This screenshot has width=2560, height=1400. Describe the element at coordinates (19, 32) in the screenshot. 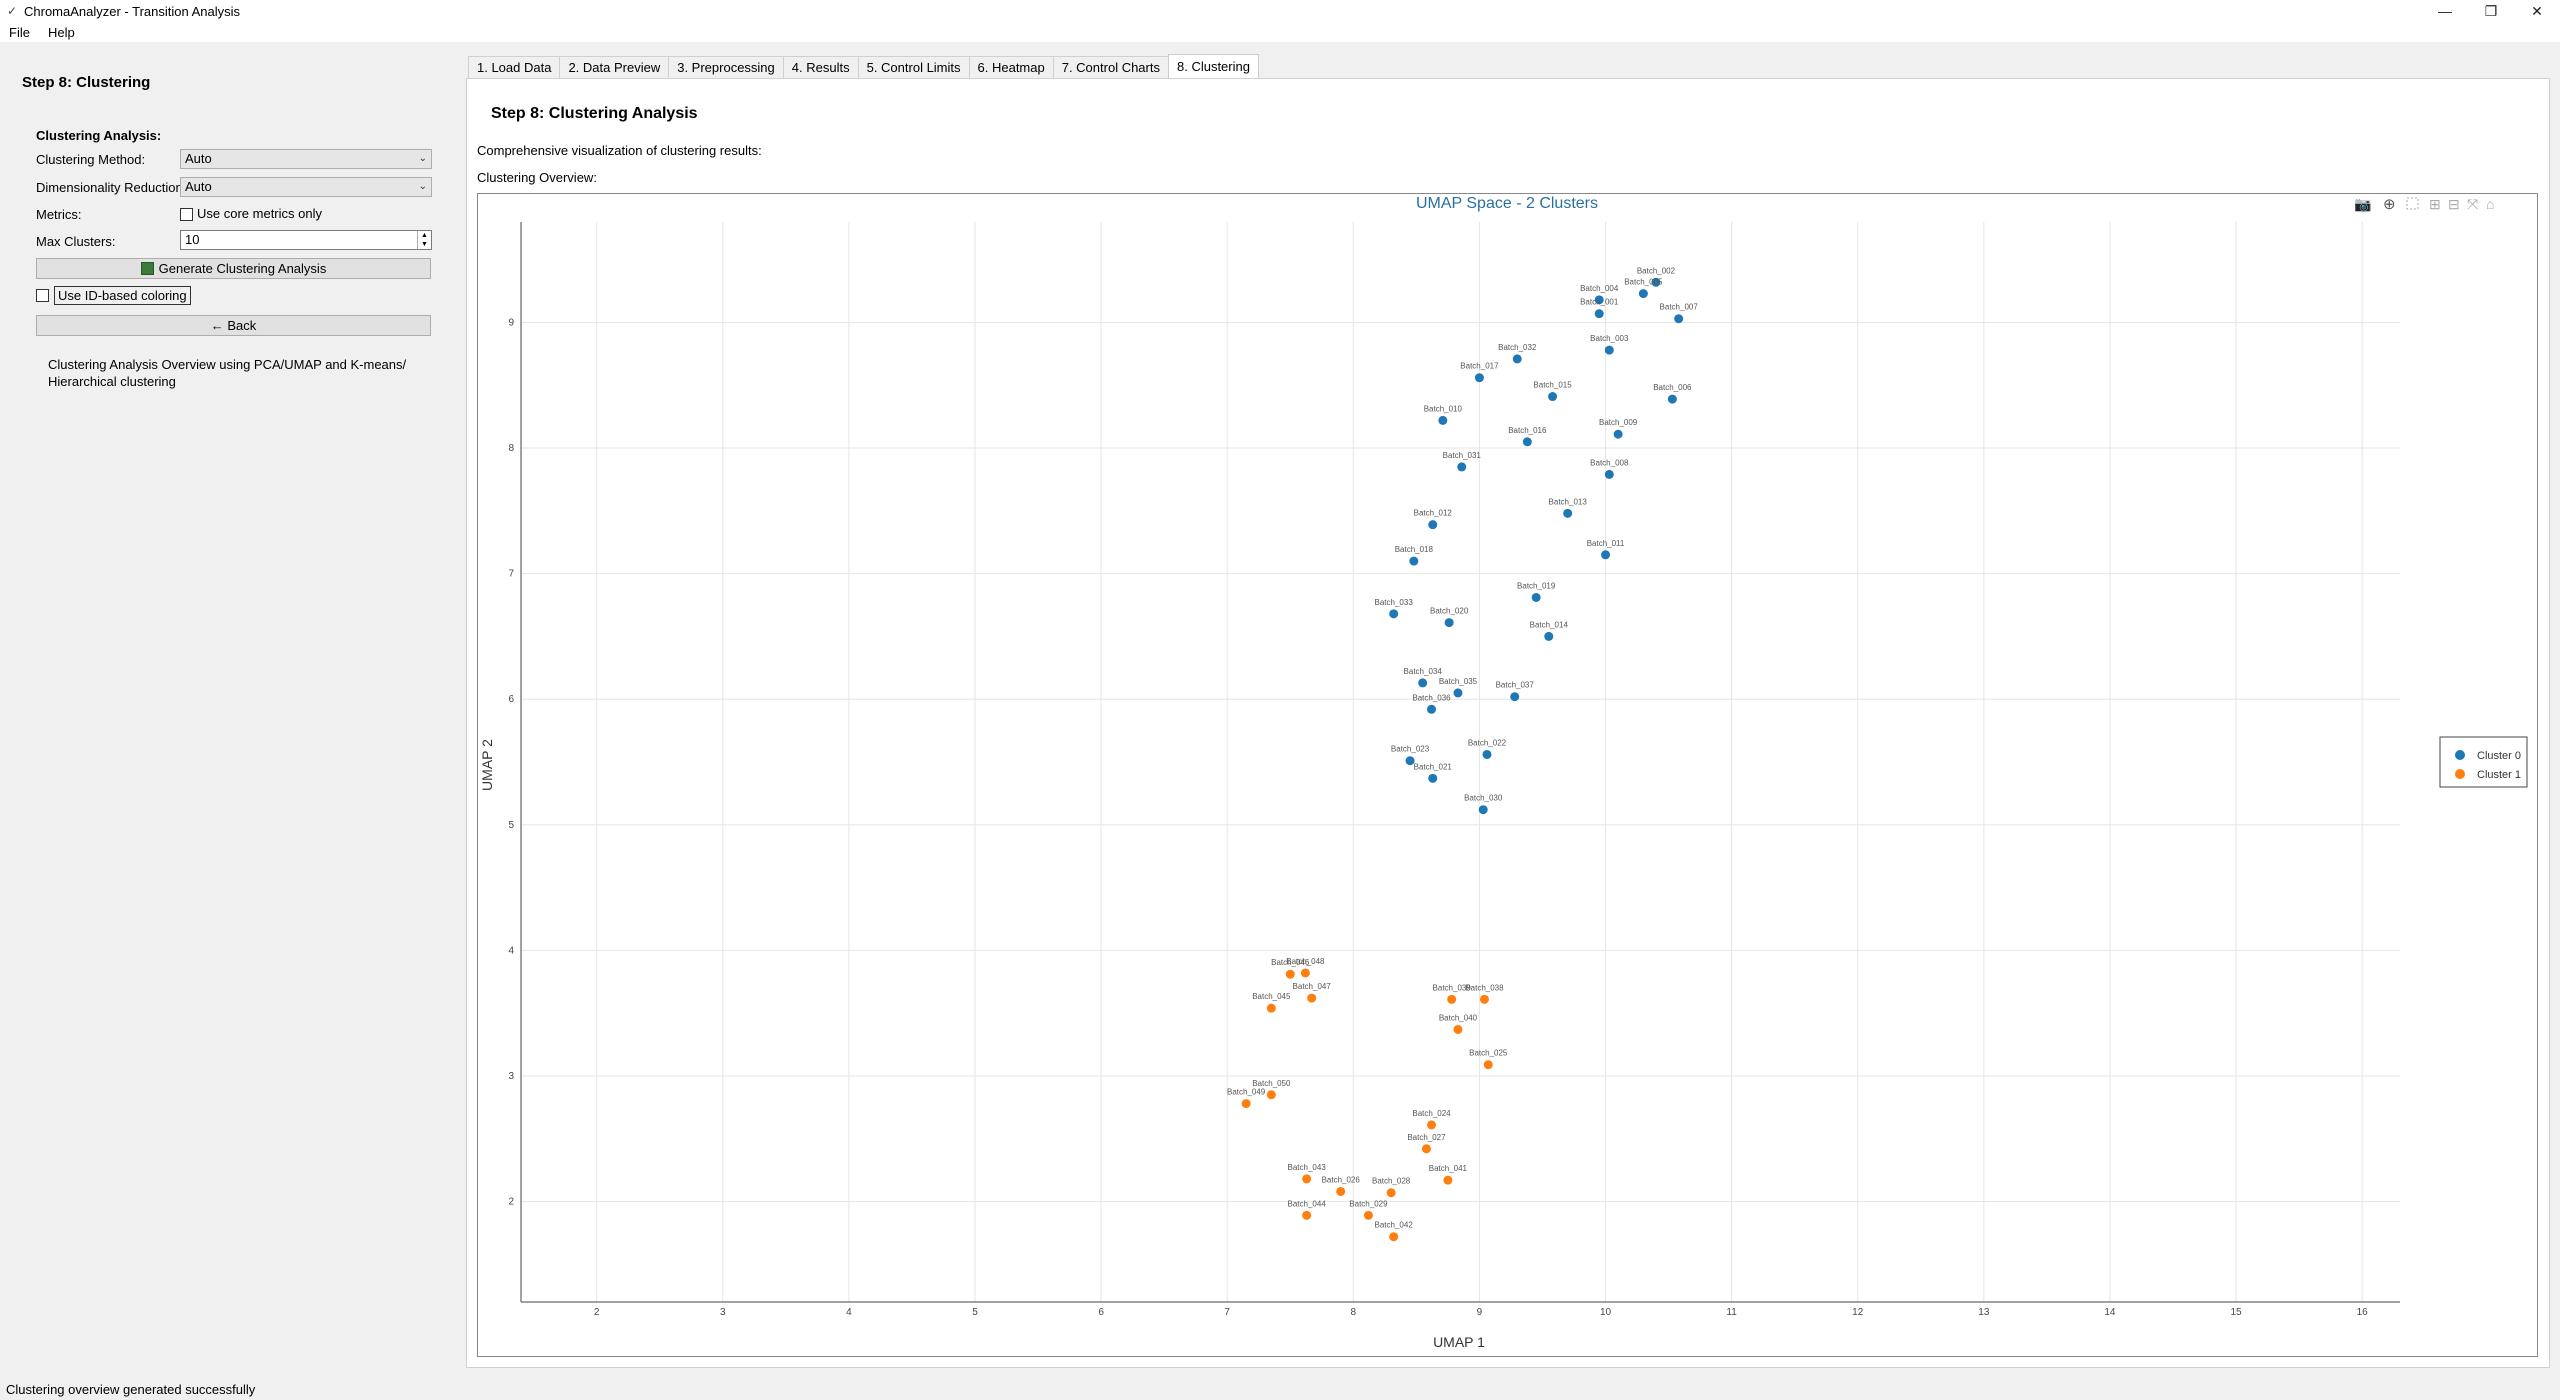

I see `menu-file: File` at that location.